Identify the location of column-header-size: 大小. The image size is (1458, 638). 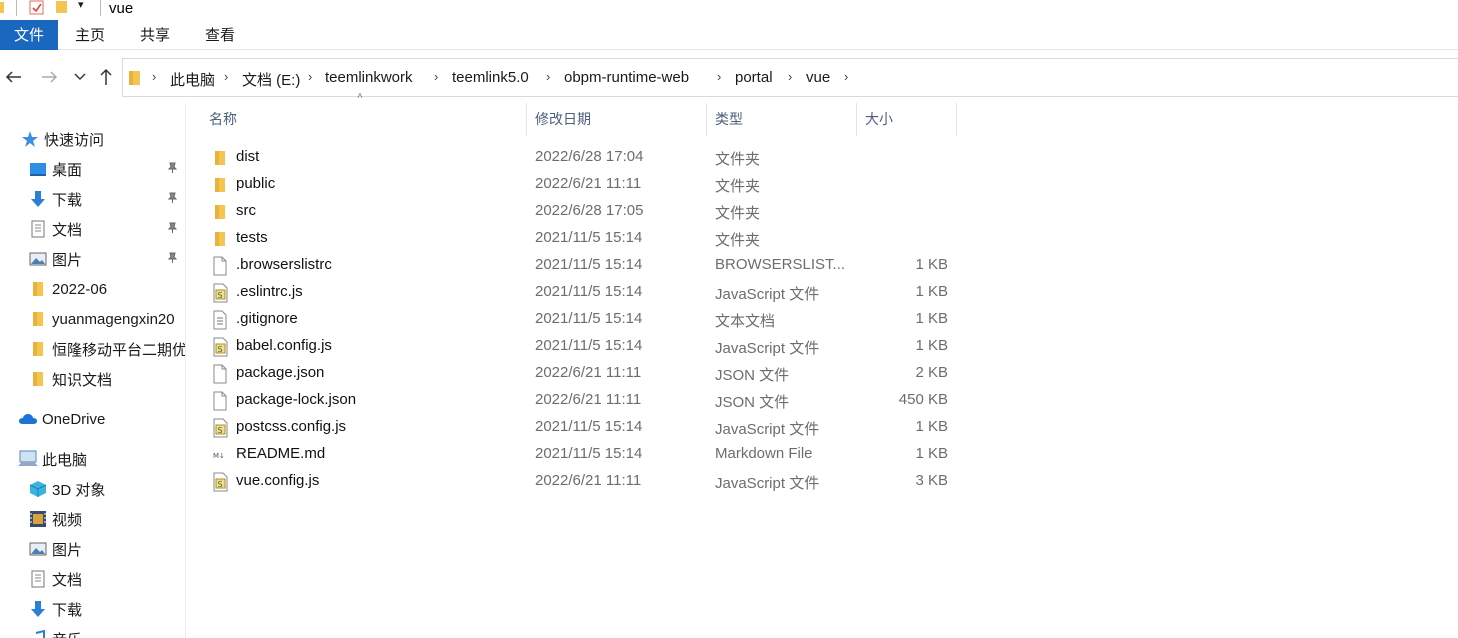
(907, 119).